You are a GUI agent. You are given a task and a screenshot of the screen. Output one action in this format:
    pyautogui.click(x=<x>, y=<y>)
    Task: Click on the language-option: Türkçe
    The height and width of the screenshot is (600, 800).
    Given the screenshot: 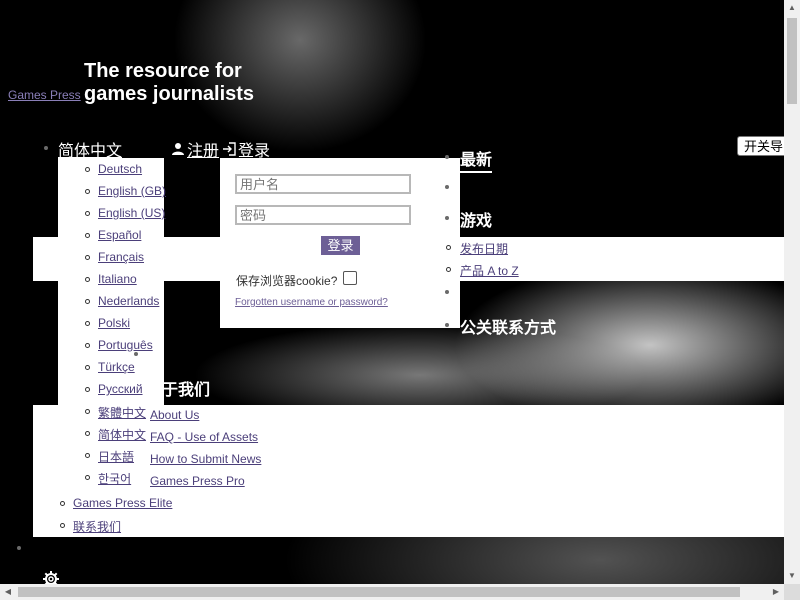 What is the action you would take?
    pyautogui.click(x=116, y=367)
    